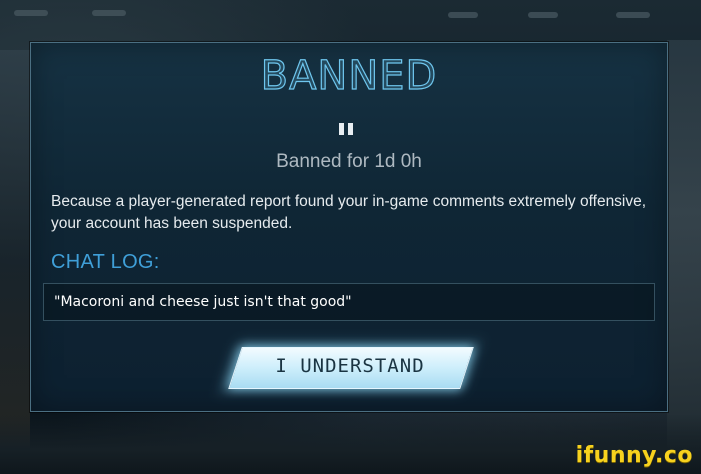 This screenshot has height=474, width=701. I want to click on chat-log-label: CHAT LOG:, so click(105, 262).